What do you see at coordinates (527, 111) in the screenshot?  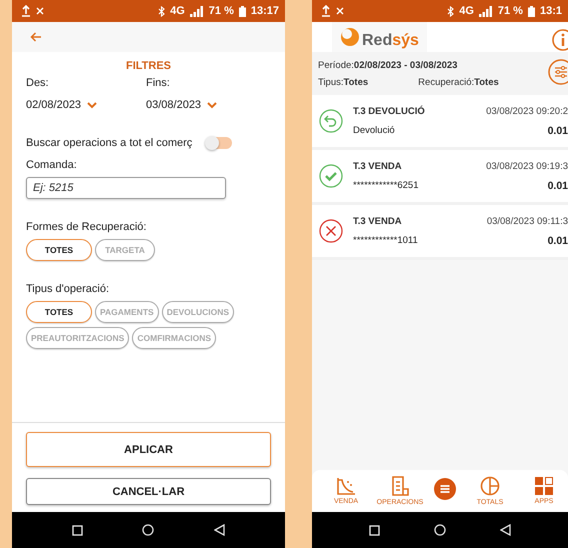 I see `operation-datetime: 03/08/2023 09:20:2` at bounding box center [527, 111].